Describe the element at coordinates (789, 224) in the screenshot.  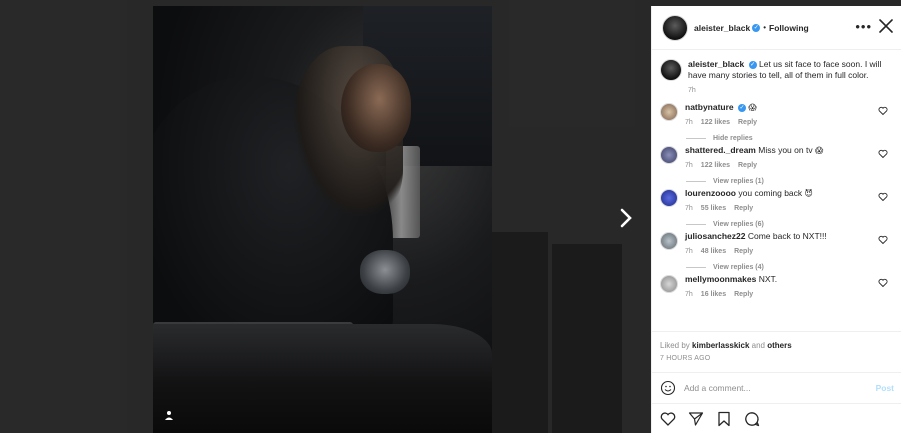
I see `view-replies-button: View replies (6)` at that location.